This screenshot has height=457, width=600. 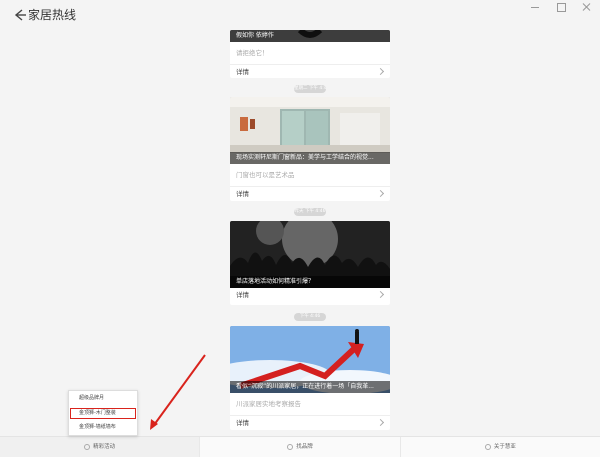 I want to click on article-caption: 假如你 依婷作, so click(x=310, y=36).